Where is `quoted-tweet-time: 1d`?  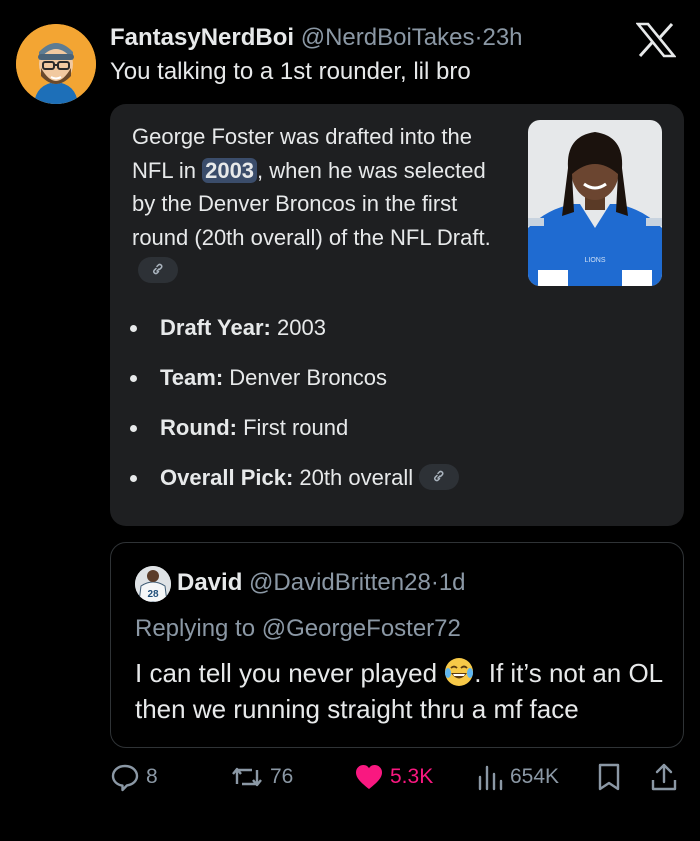
quoted-tweet-time: 1d is located at coordinates (452, 582).